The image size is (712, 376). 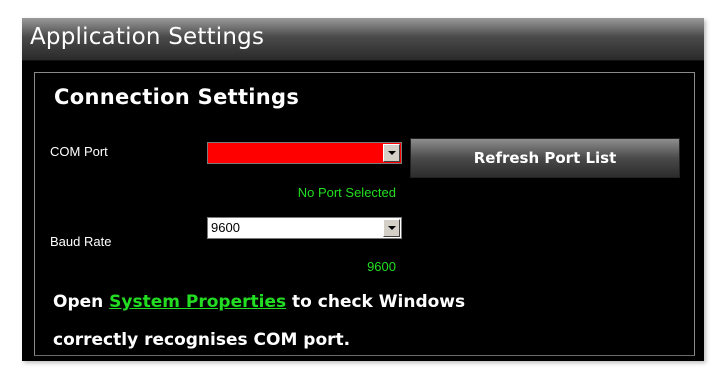 I want to click on baud-rate-dropdown-arrow-icon, so click(x=391, y=228).